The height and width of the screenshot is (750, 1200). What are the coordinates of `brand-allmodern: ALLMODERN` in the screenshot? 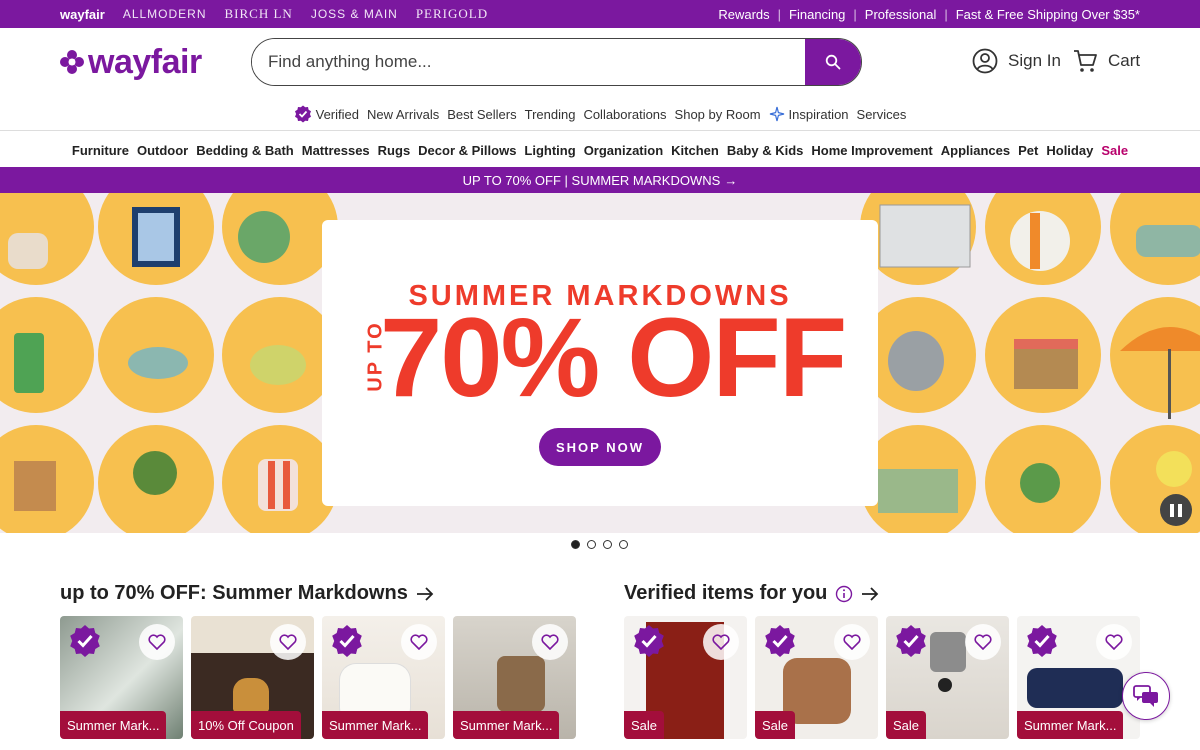 It's located at (165, 14).